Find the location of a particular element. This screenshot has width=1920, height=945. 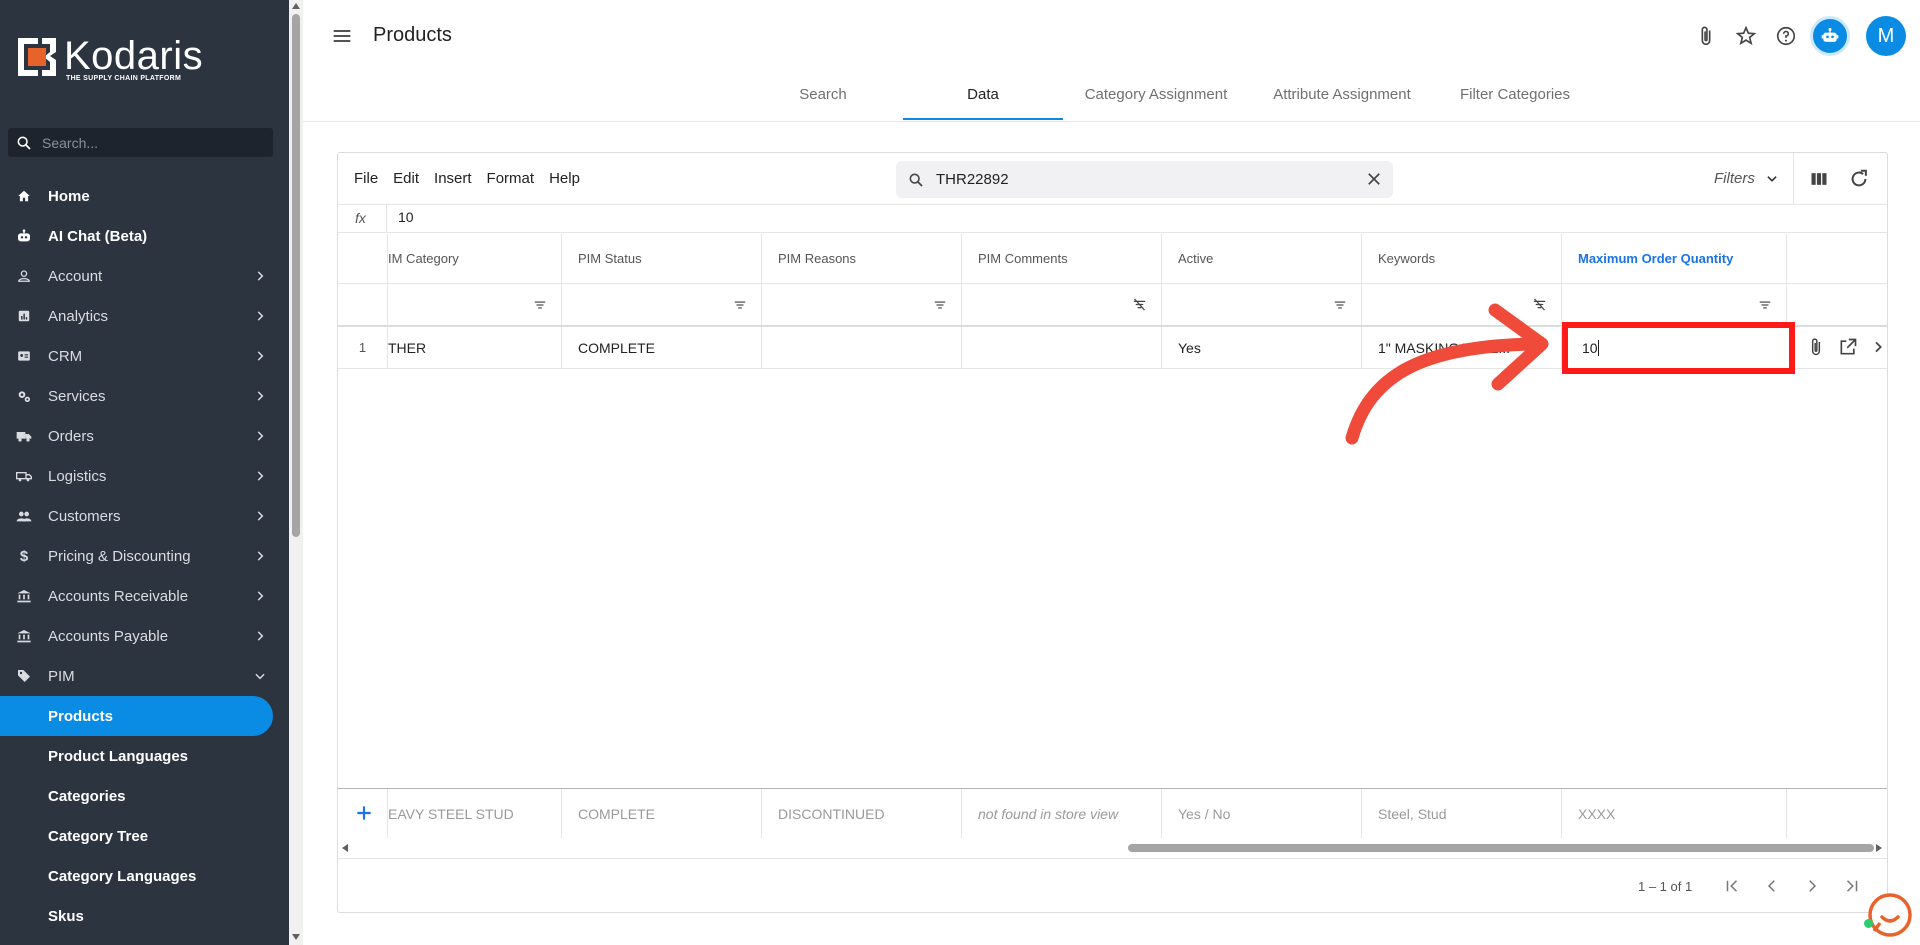

sidebar-item-account: Account is located at coordinates (144, 276).